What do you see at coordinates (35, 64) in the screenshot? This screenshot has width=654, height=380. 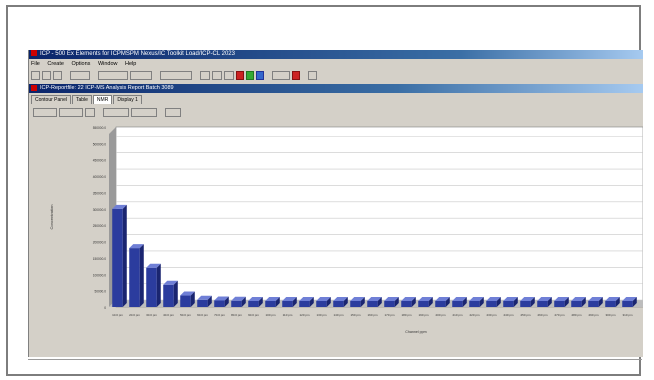 I see `menu-file: File` at bounding box center [35, 64].